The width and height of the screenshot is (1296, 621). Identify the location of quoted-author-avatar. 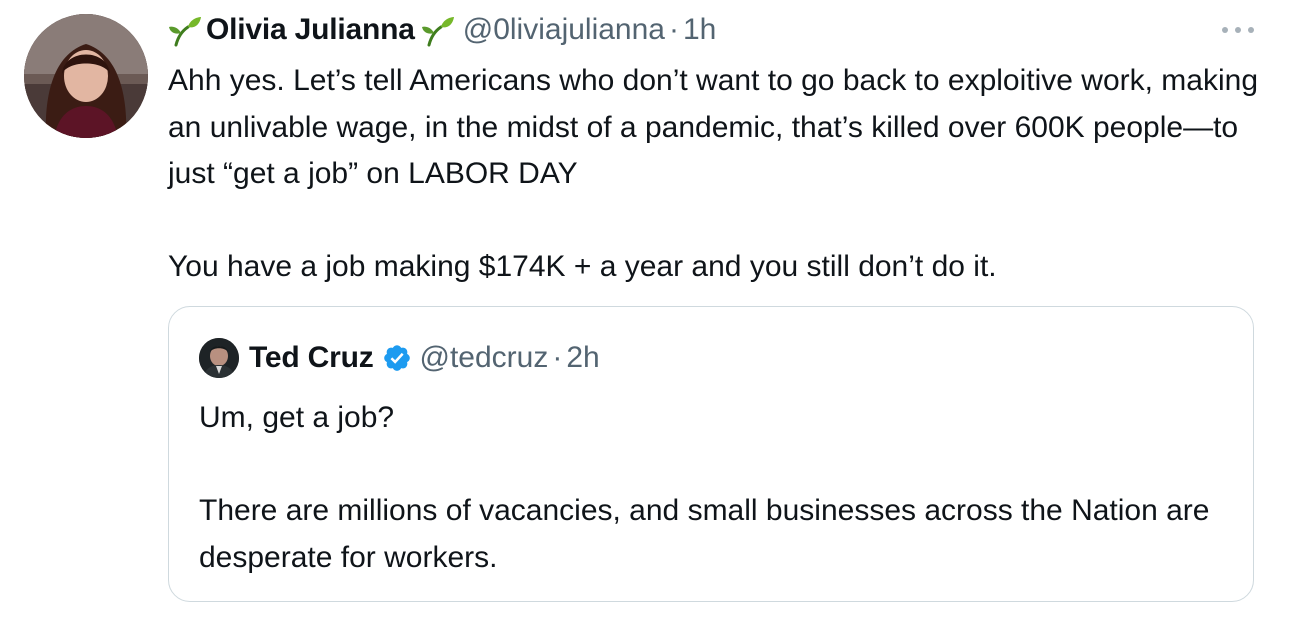
(219, 358).